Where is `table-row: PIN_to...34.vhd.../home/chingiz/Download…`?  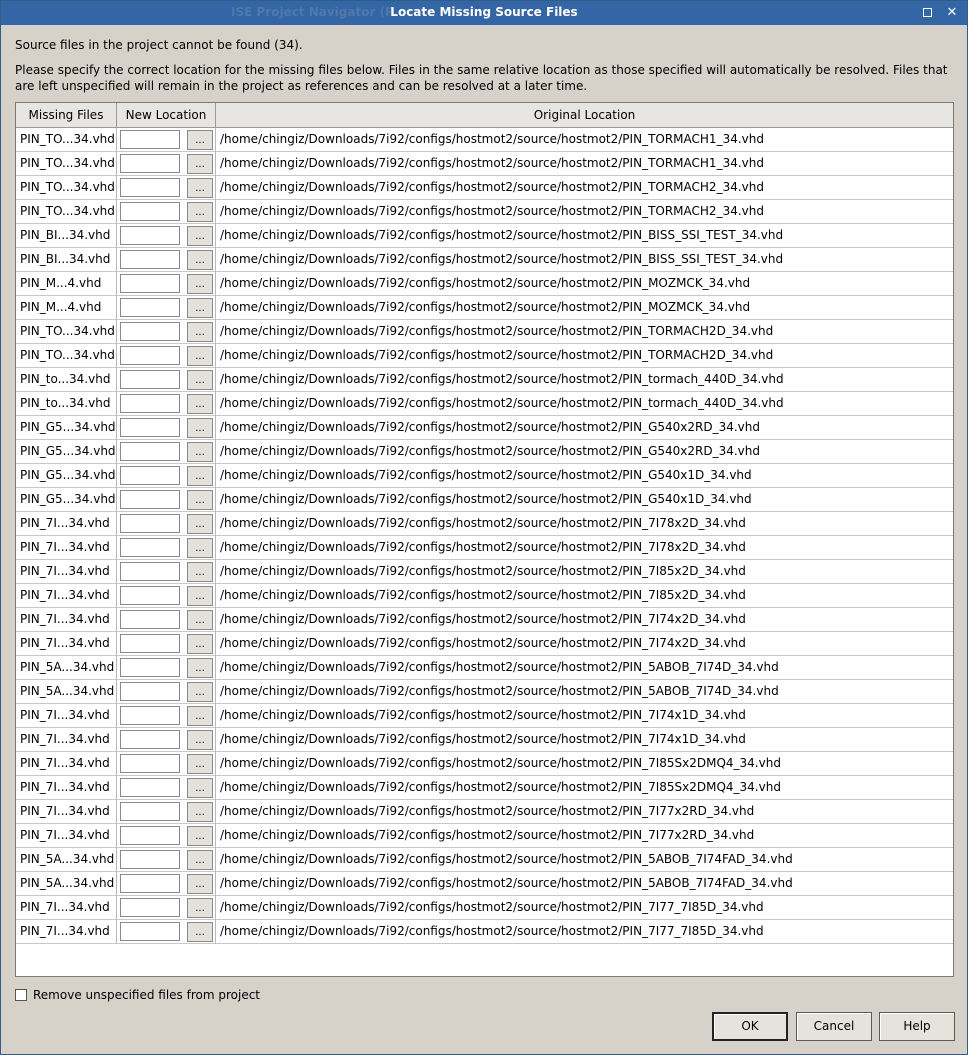 table-row: PIN_to...34.vhd.../home/chingiz/Download… is located at coordinates (484, 404).